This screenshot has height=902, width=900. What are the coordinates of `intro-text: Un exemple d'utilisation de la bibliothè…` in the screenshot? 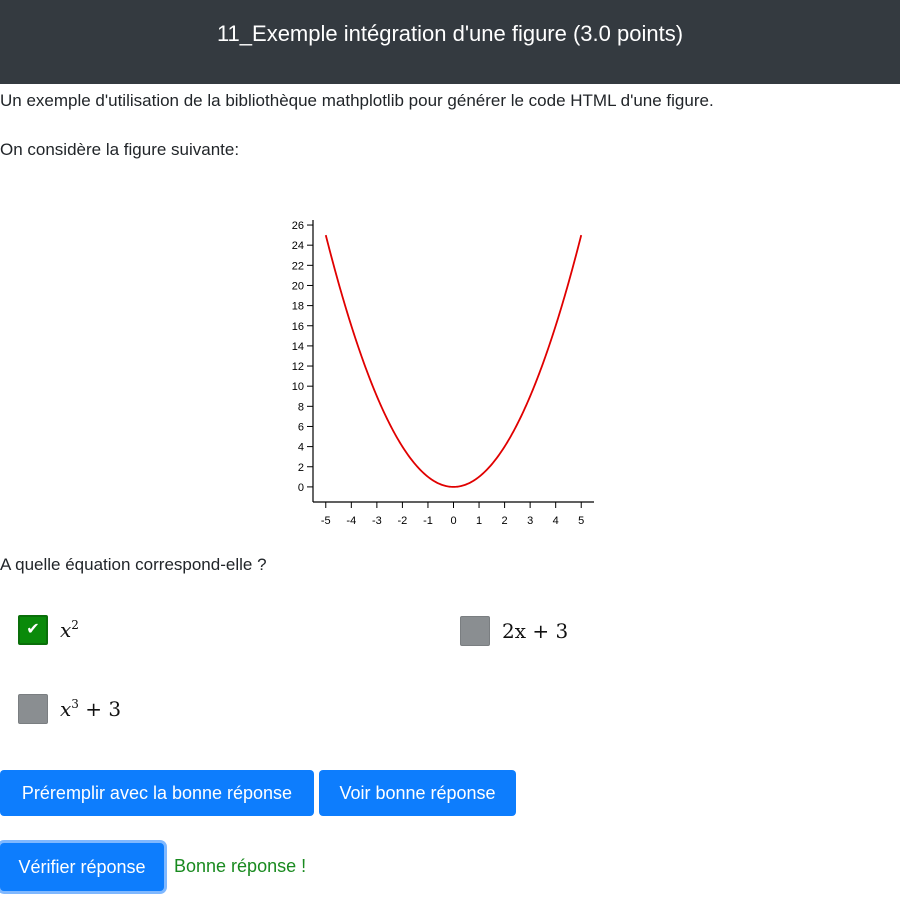 It's located at (357, 100).